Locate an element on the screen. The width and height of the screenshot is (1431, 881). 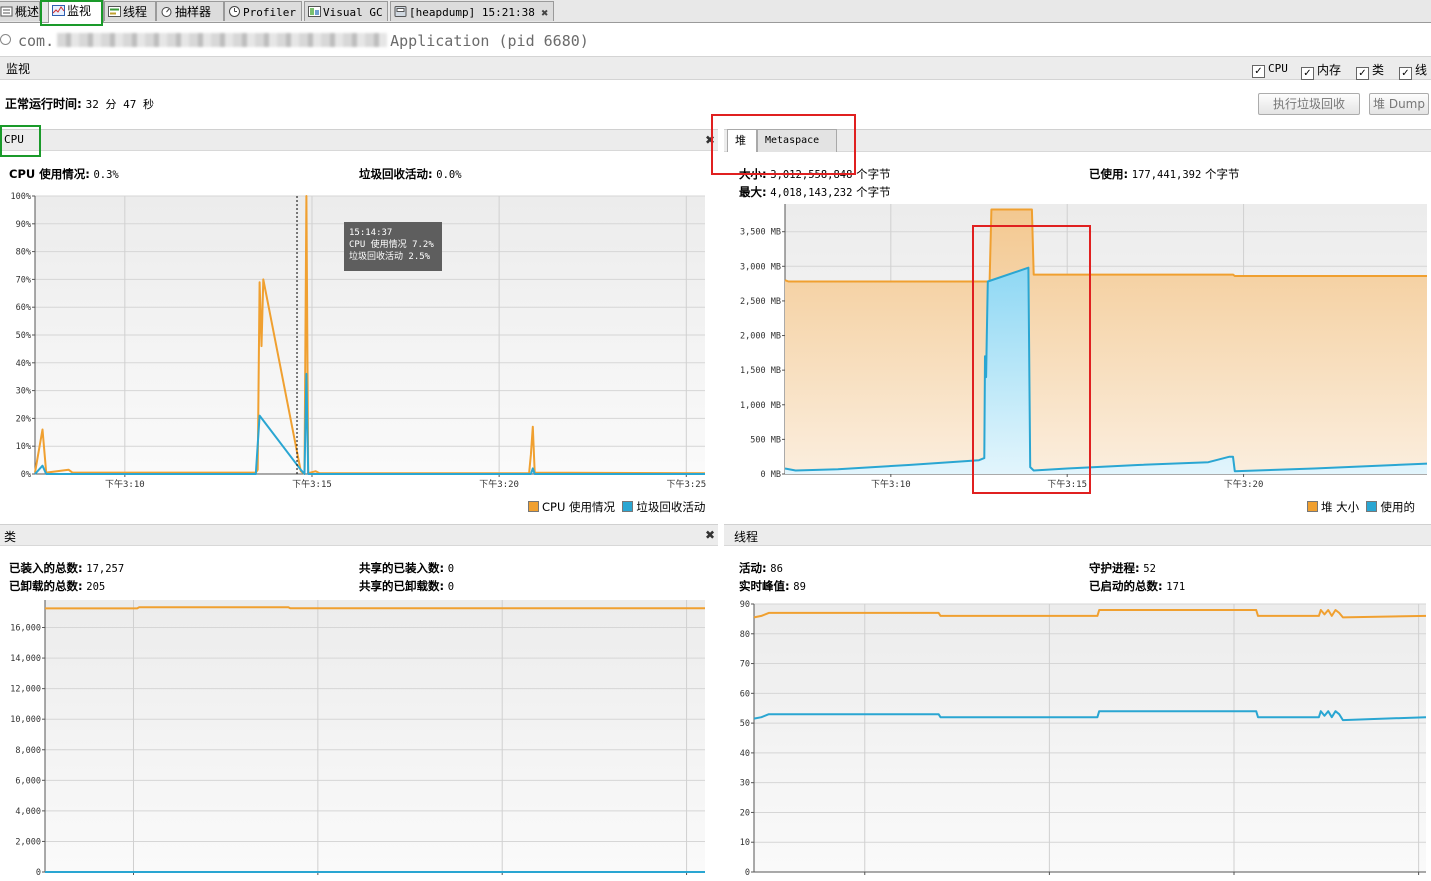
y-tick-label: 90 is located at coordinates (745, 605).